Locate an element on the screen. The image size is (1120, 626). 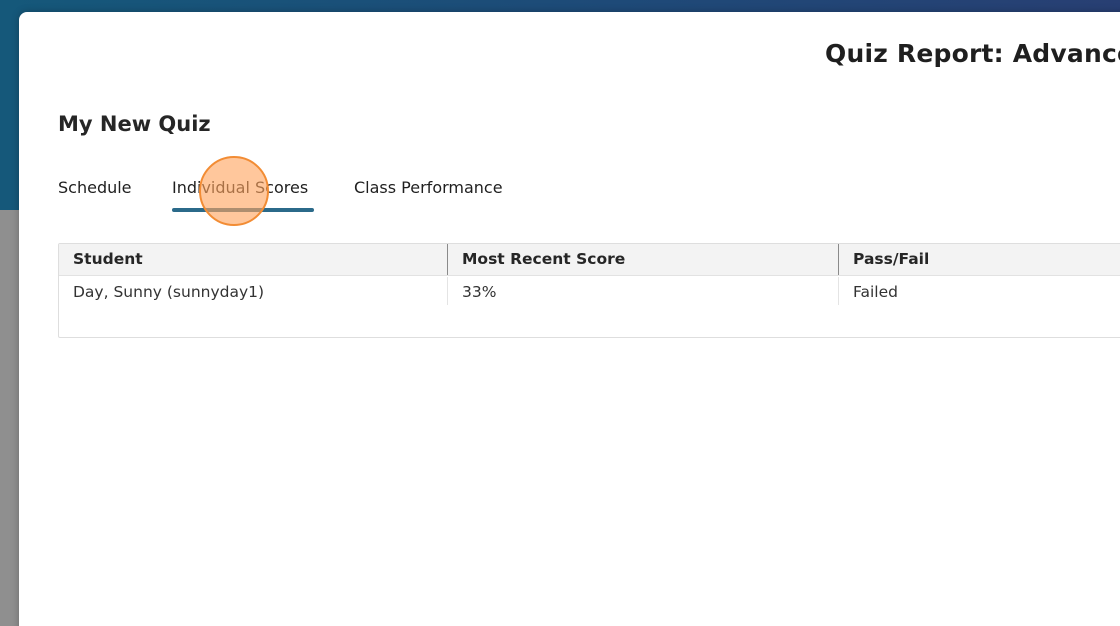
cell-pass-fail: Failed is located at coordinates (875, 292).